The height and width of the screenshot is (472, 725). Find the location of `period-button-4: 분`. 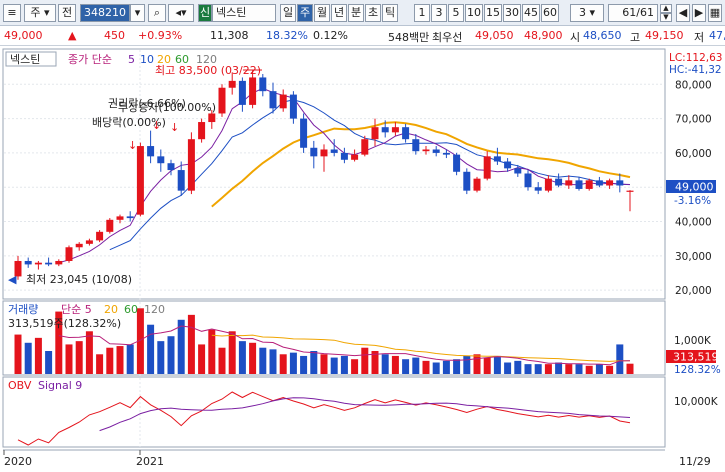

period-button-4: 분 is located at coordinates (356, 13).